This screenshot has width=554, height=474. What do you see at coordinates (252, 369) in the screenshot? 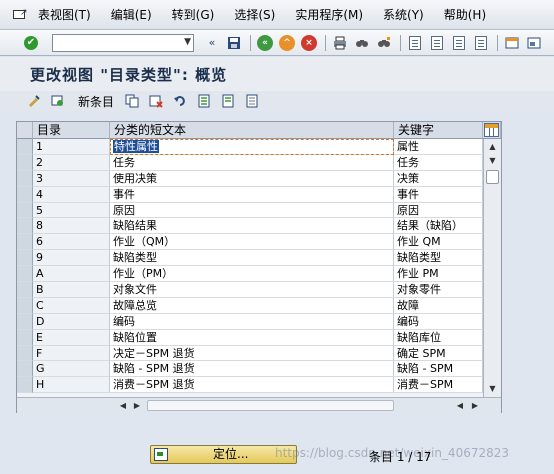
I see `cell-short-text: 缺陷 - SPM 退货` at bounding box center [252, 369].